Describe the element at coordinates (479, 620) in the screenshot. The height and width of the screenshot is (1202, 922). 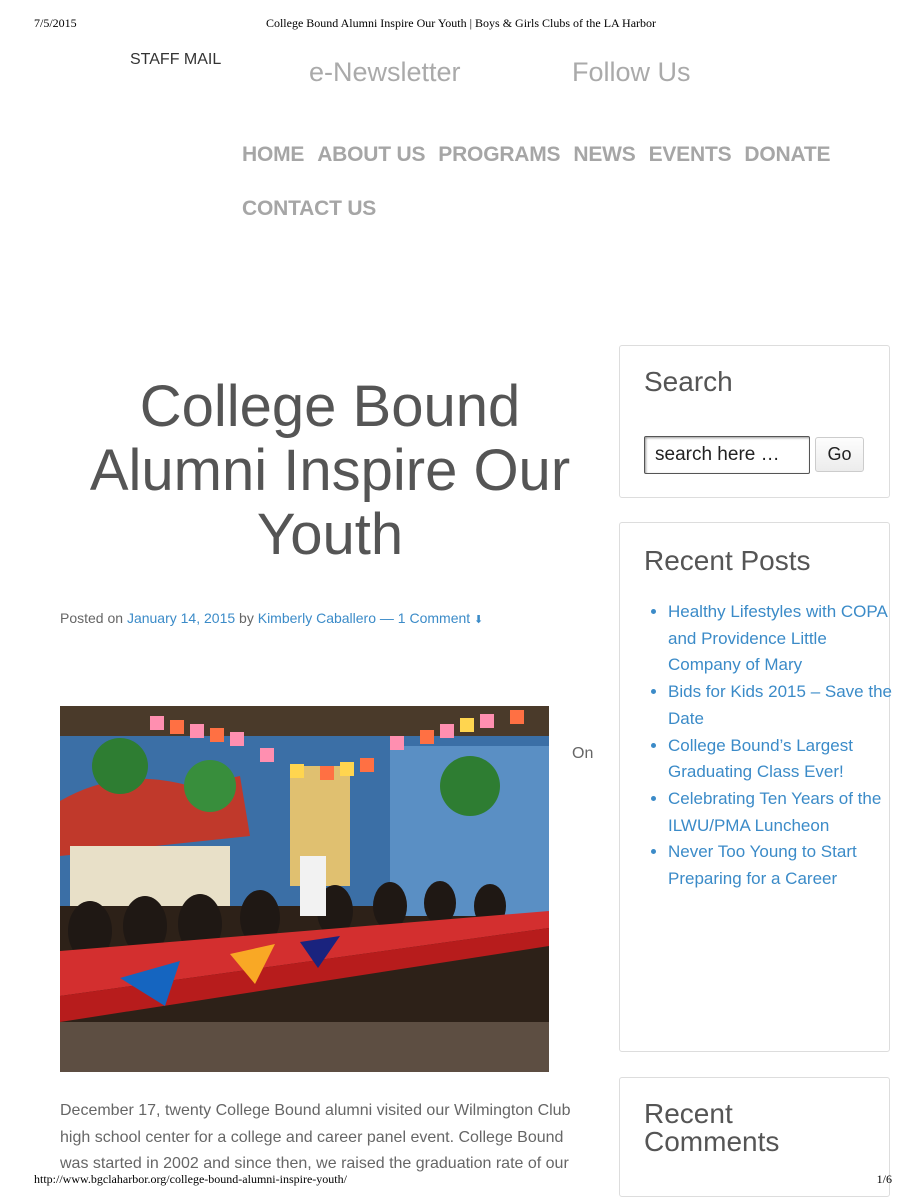
I see `arrow-down-icon: ⬇` at that location.